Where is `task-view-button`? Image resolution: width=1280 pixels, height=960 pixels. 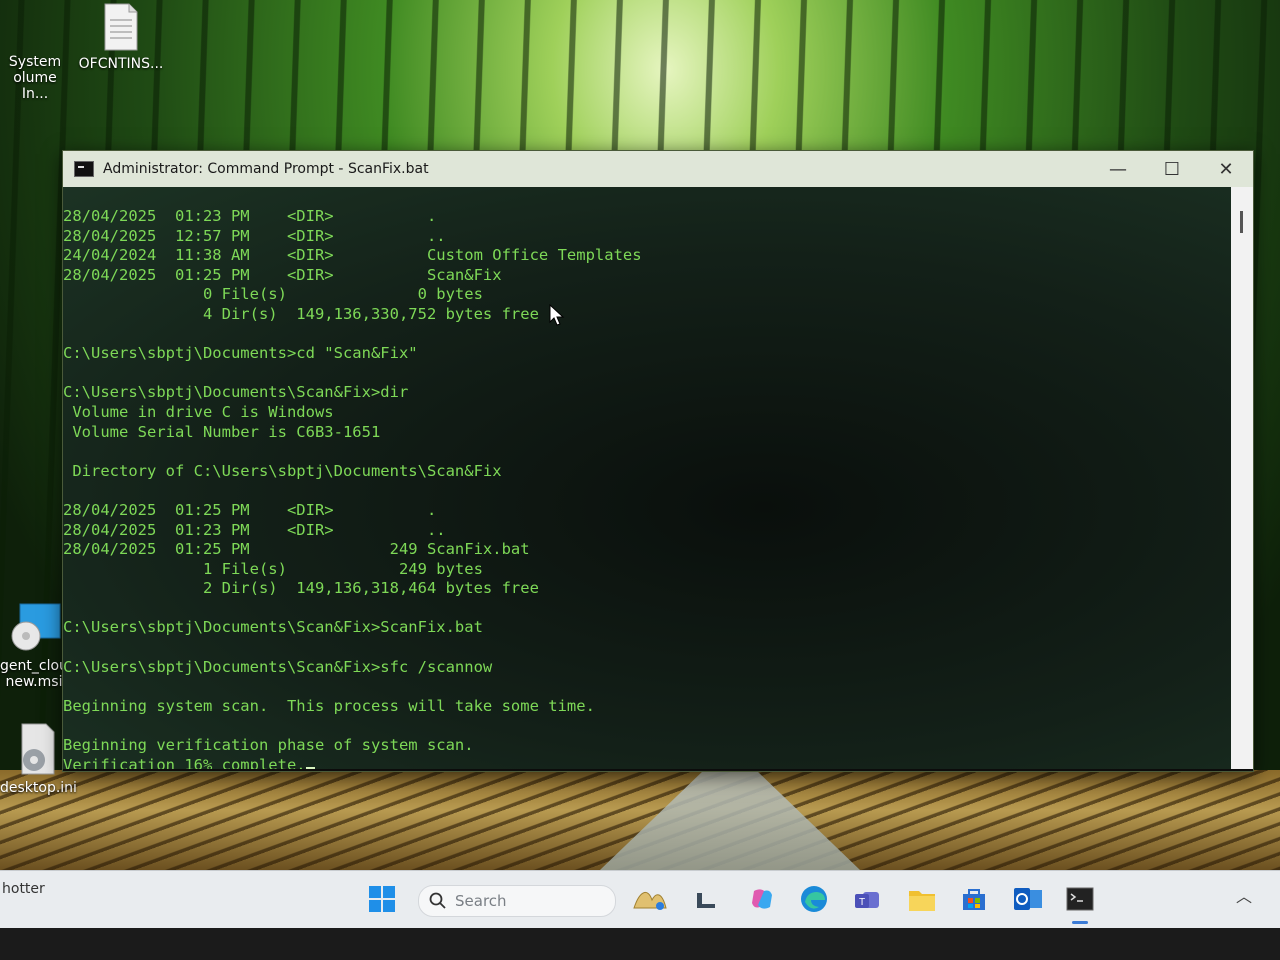
task-view-button is located at coordinates (706, 899).